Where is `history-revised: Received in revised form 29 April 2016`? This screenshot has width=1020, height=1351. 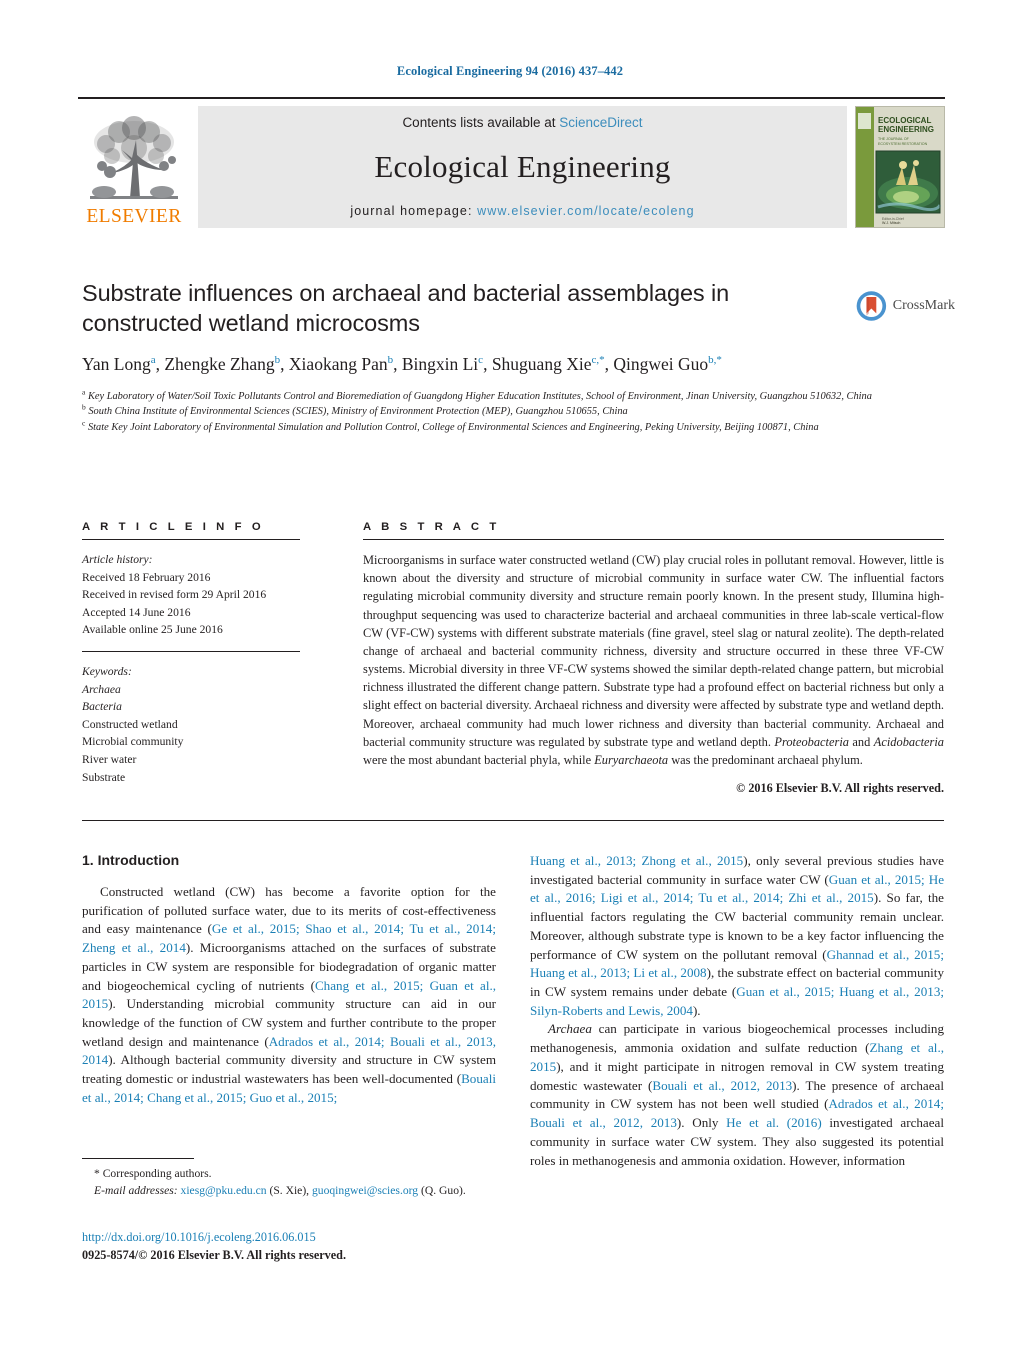
history-revised: Received in revised form 29 April 2016 is located at coordinates (174, 595).